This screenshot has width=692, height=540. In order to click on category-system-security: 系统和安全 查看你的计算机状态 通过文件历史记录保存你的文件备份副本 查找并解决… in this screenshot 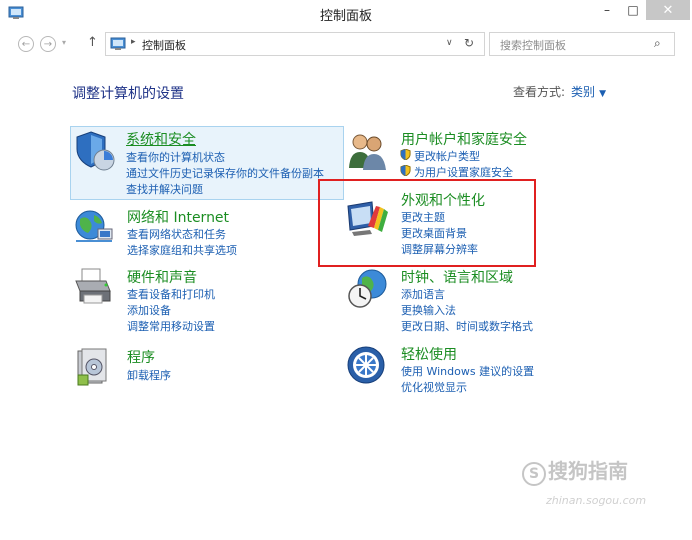, I will do `click(207, 163)`.